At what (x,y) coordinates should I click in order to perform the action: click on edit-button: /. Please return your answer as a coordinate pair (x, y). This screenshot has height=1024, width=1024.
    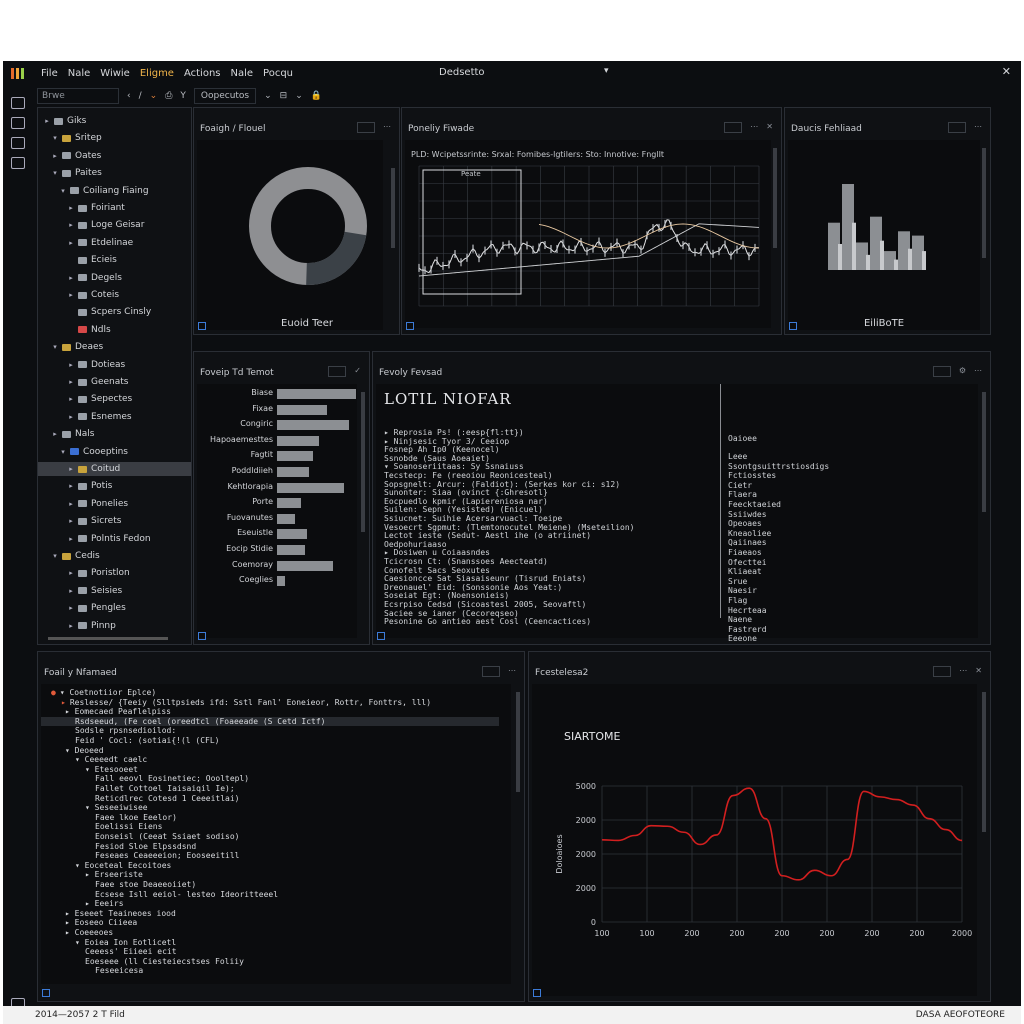
    Looking at the image, I should click on (140, 96).